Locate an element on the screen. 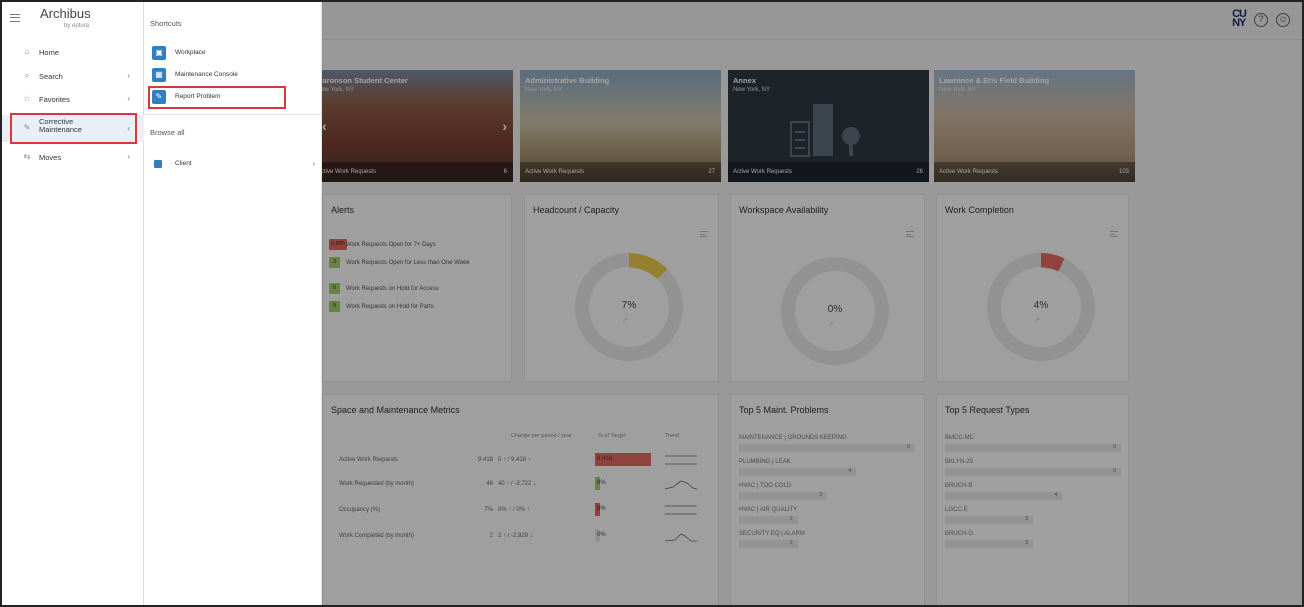  shortcut-workplace: ▣ Workplace is located at coordinates (232, 53).